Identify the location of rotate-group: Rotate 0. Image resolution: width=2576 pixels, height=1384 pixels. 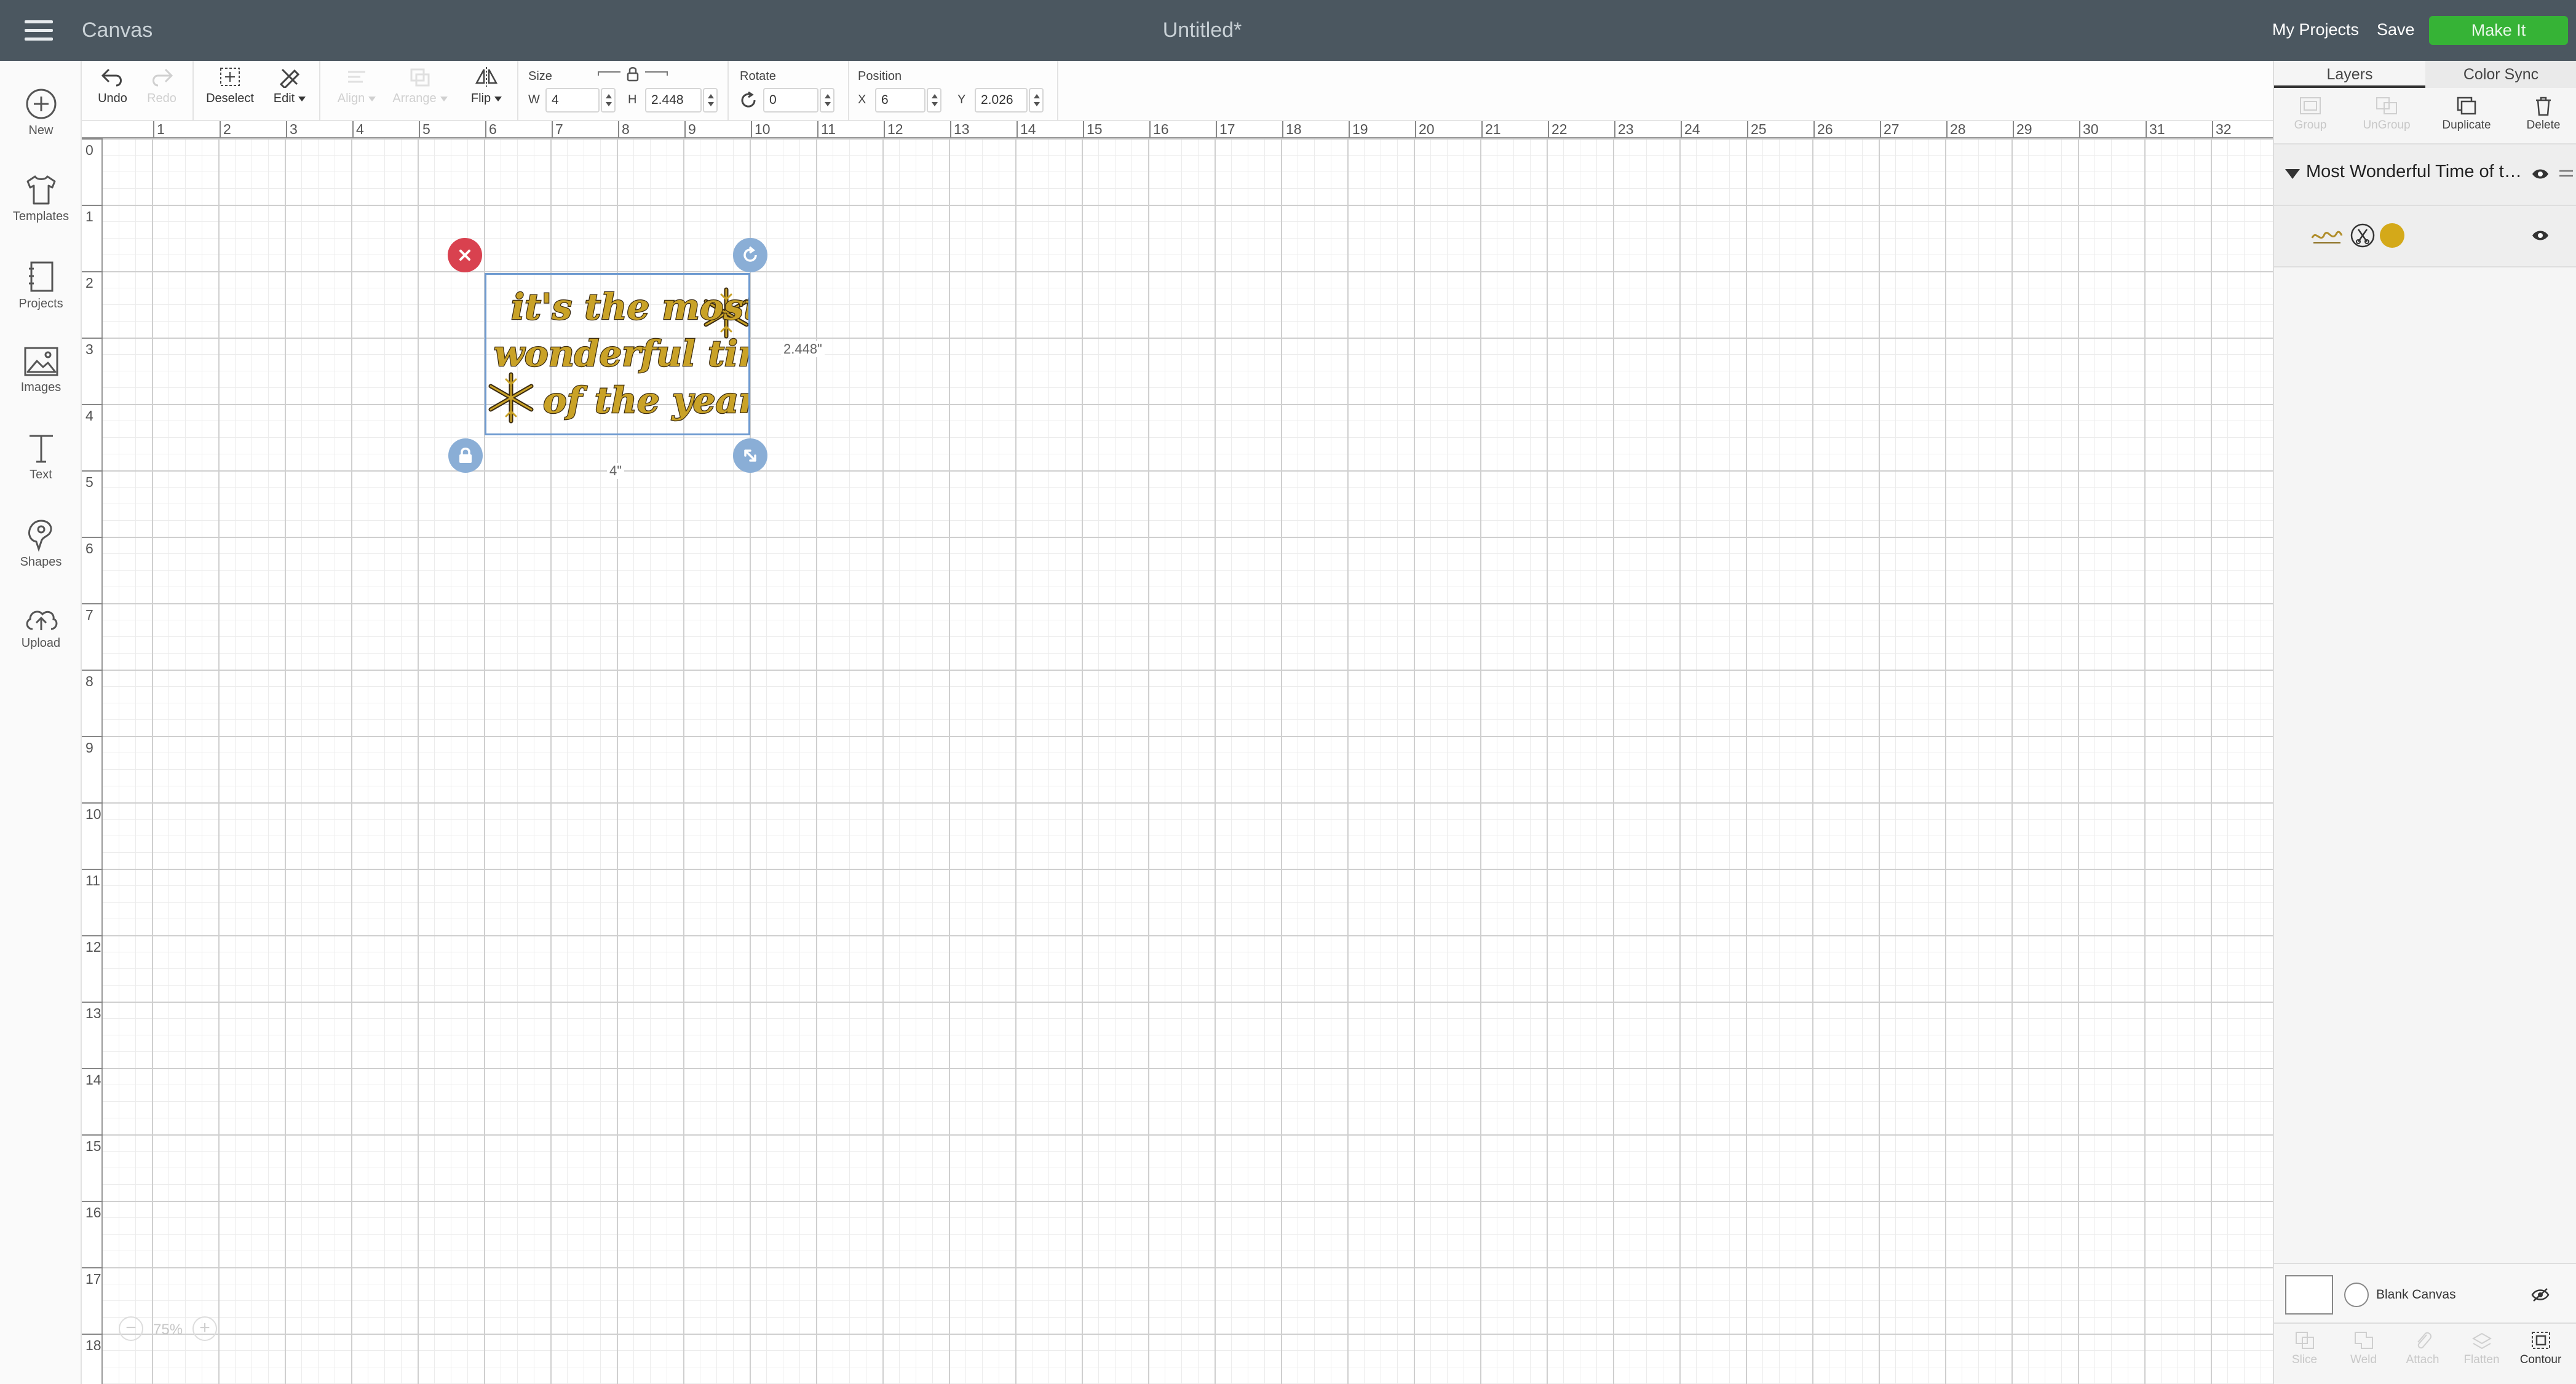
(789, 91).